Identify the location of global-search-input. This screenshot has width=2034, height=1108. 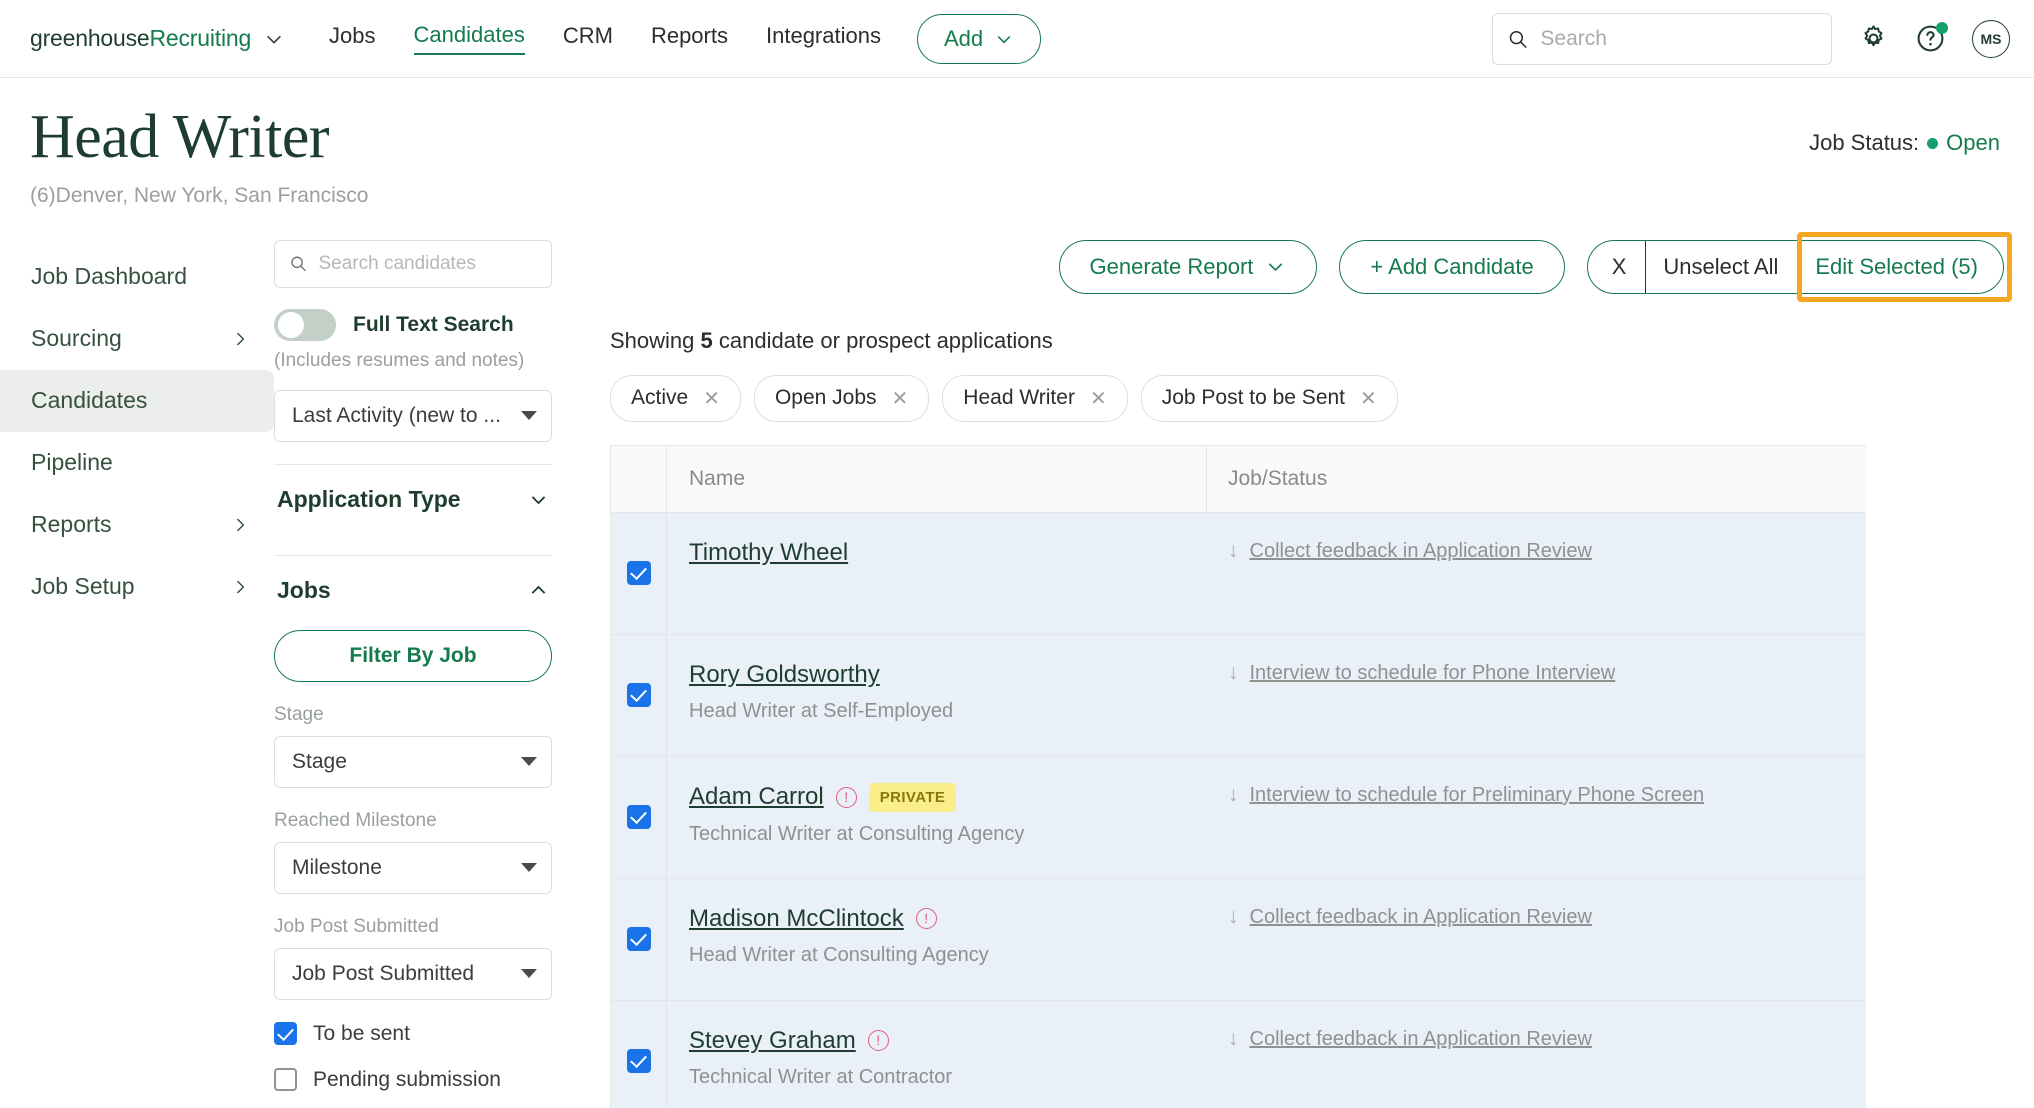
(1678, 38).